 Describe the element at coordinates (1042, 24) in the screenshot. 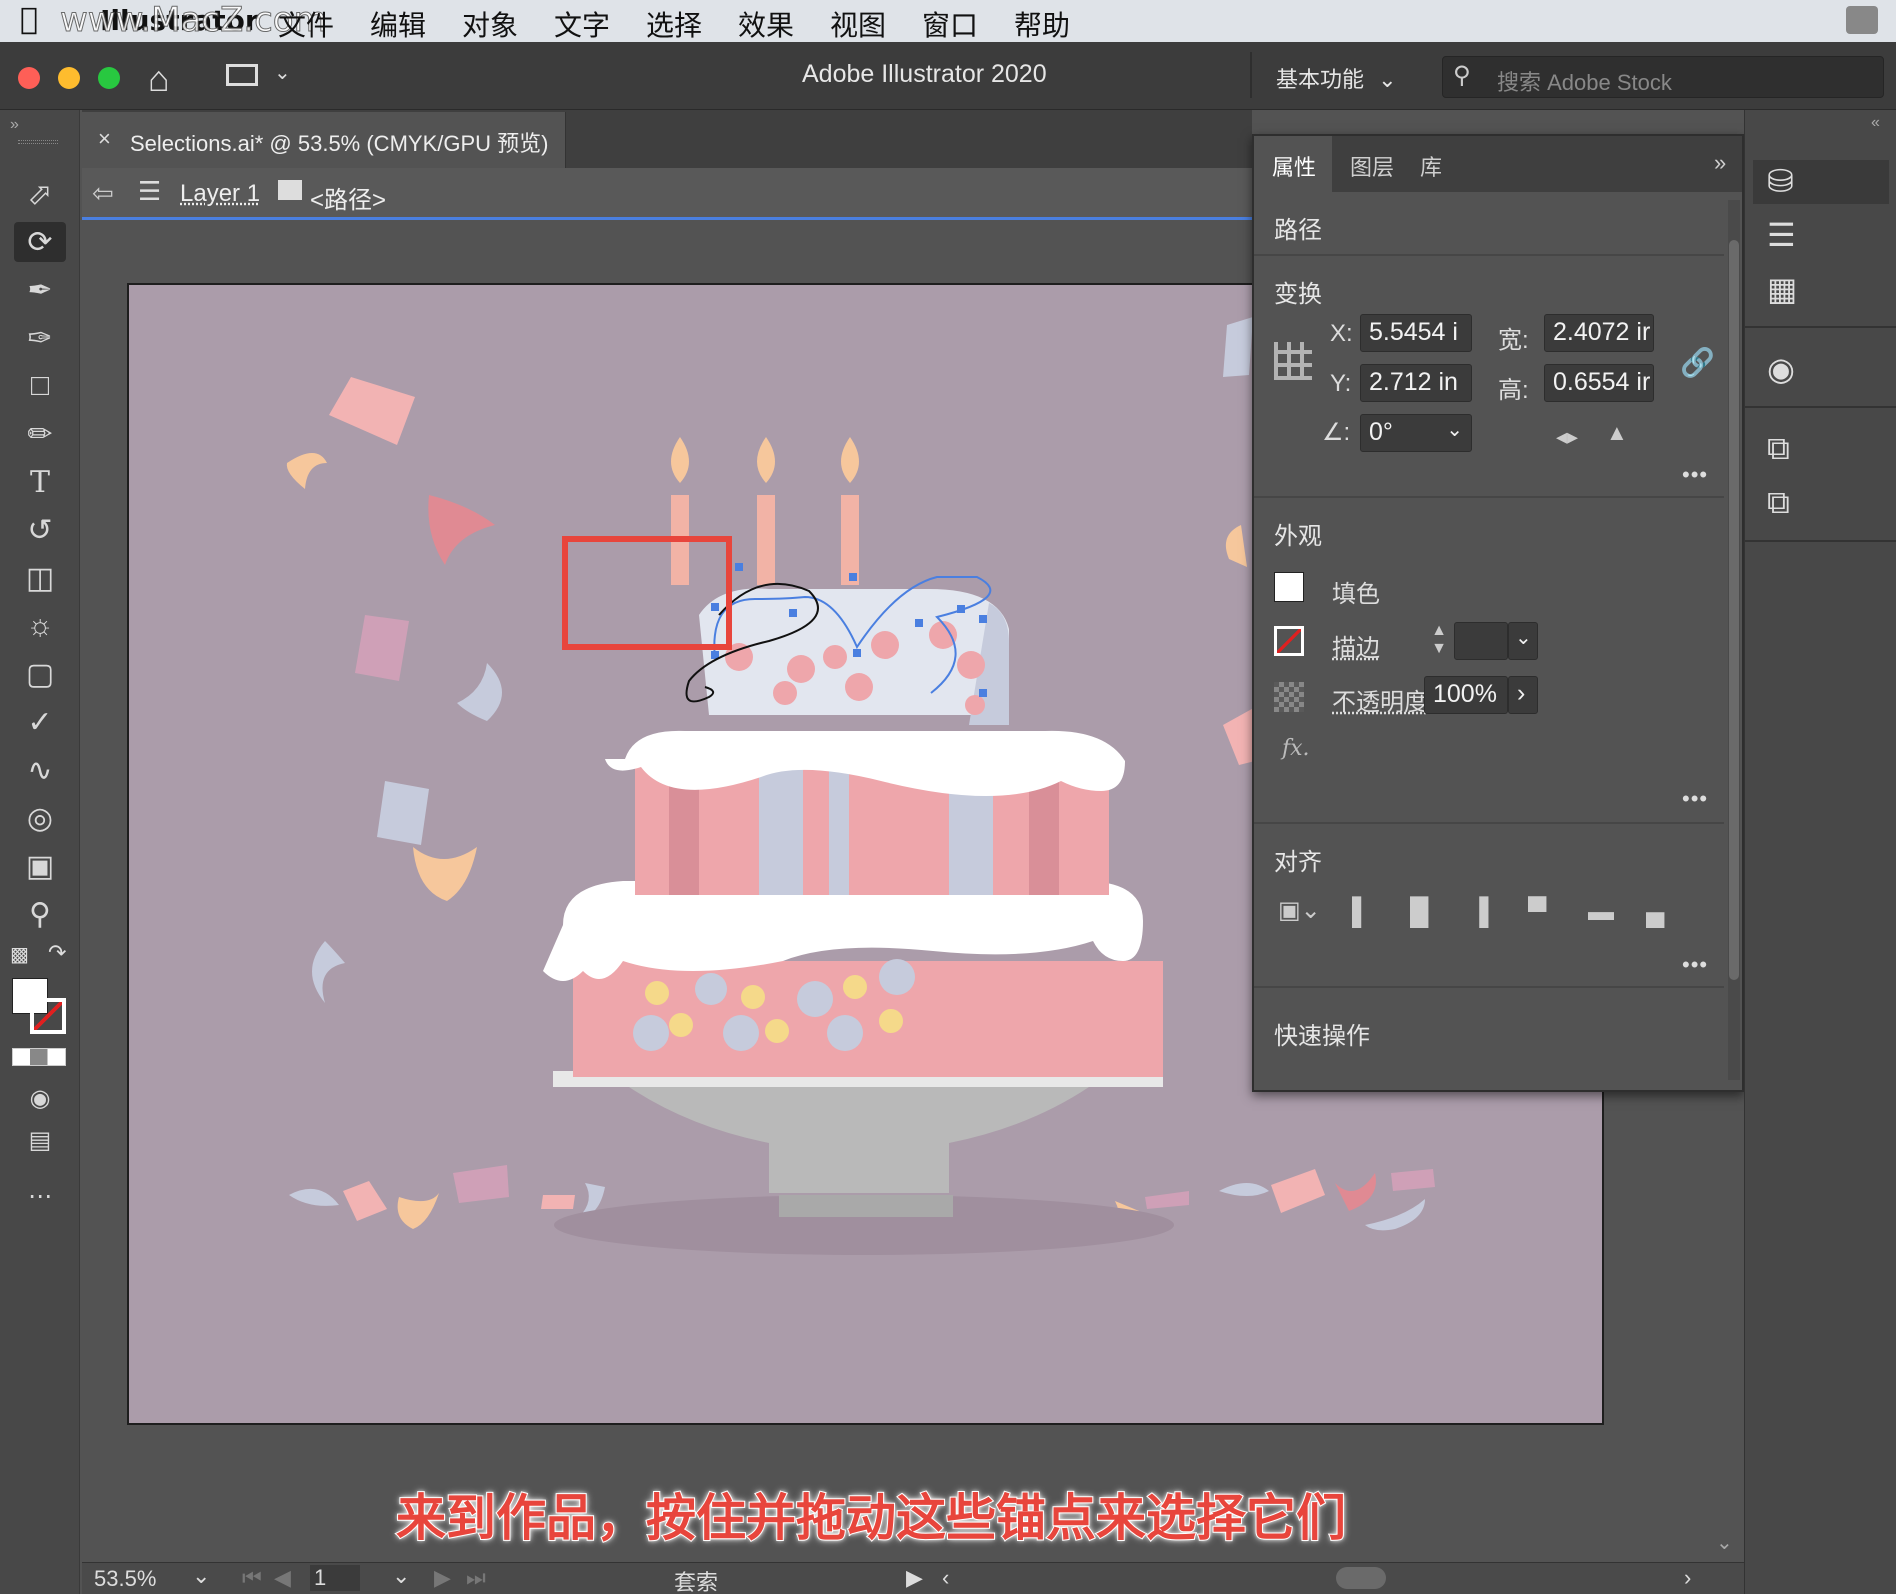

I see `menu-help: 帮助` at that location.